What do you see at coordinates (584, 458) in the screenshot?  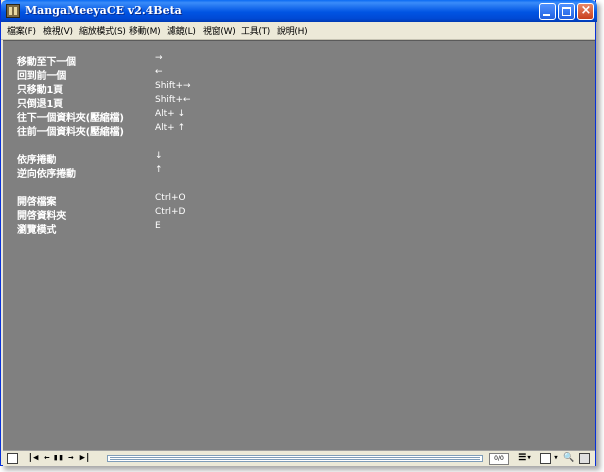 I see `fullscreen-icon` at bounding box center [584, 458].